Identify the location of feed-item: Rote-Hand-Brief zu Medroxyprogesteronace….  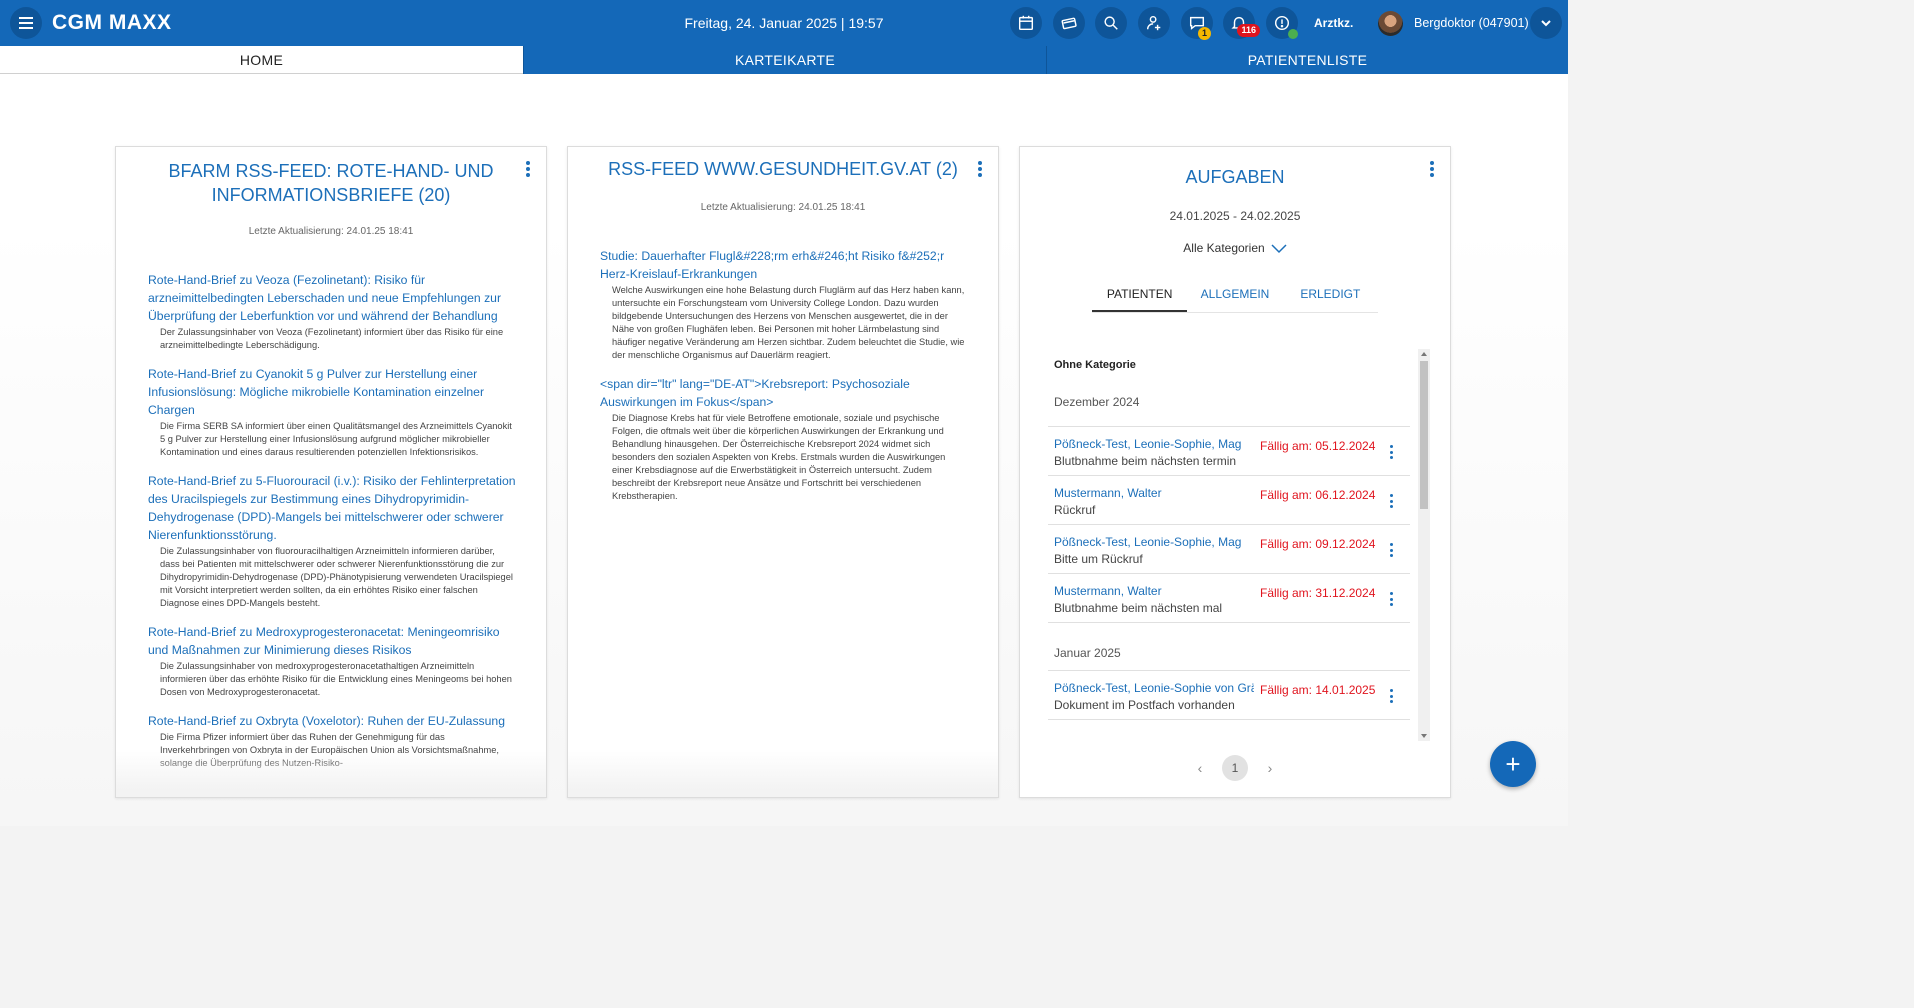
(332, 661).